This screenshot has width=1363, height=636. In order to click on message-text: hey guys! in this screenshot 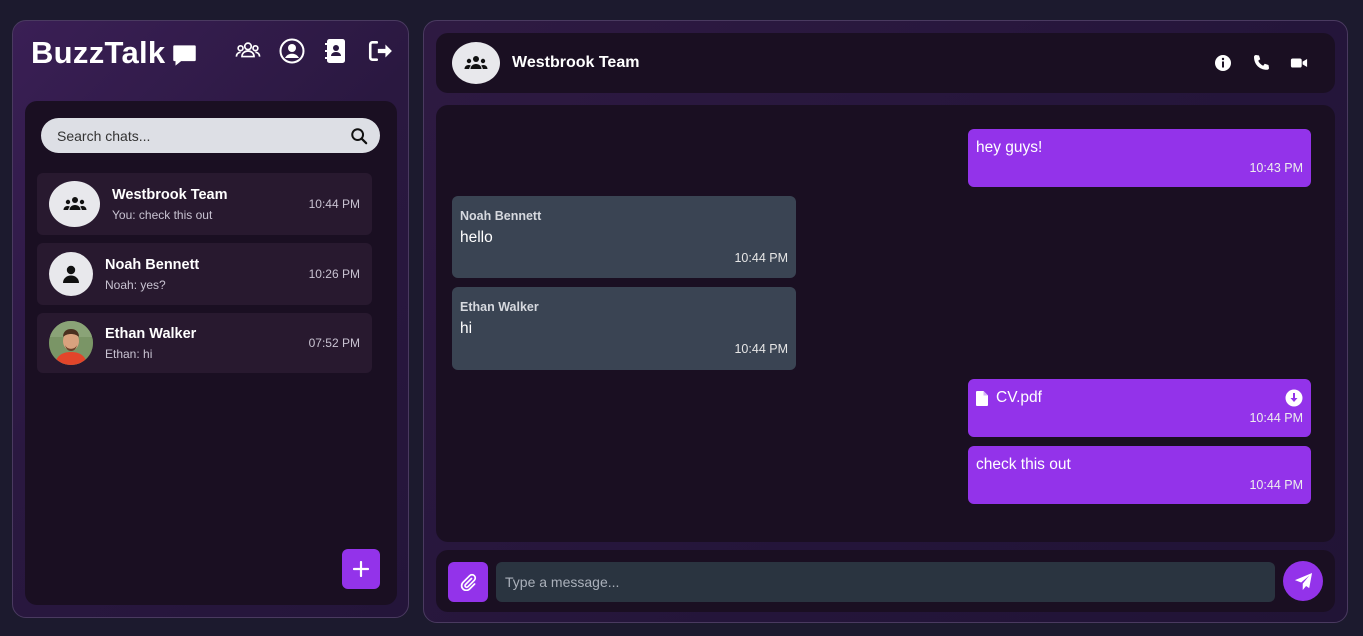, I will do `click(1009, 147)`.